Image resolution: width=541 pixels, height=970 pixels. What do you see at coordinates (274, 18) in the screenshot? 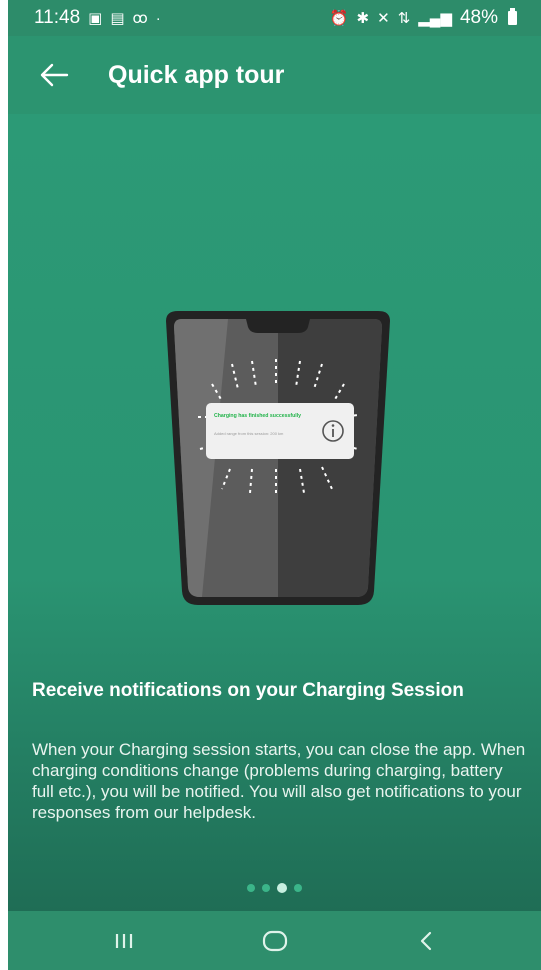
I see `status-bar: 11:48 ▣ ▤ ꝏ · ⏰ ✱ ✕ ⇅ ▂▄▆ 48%` at bounding box center [274, 18].